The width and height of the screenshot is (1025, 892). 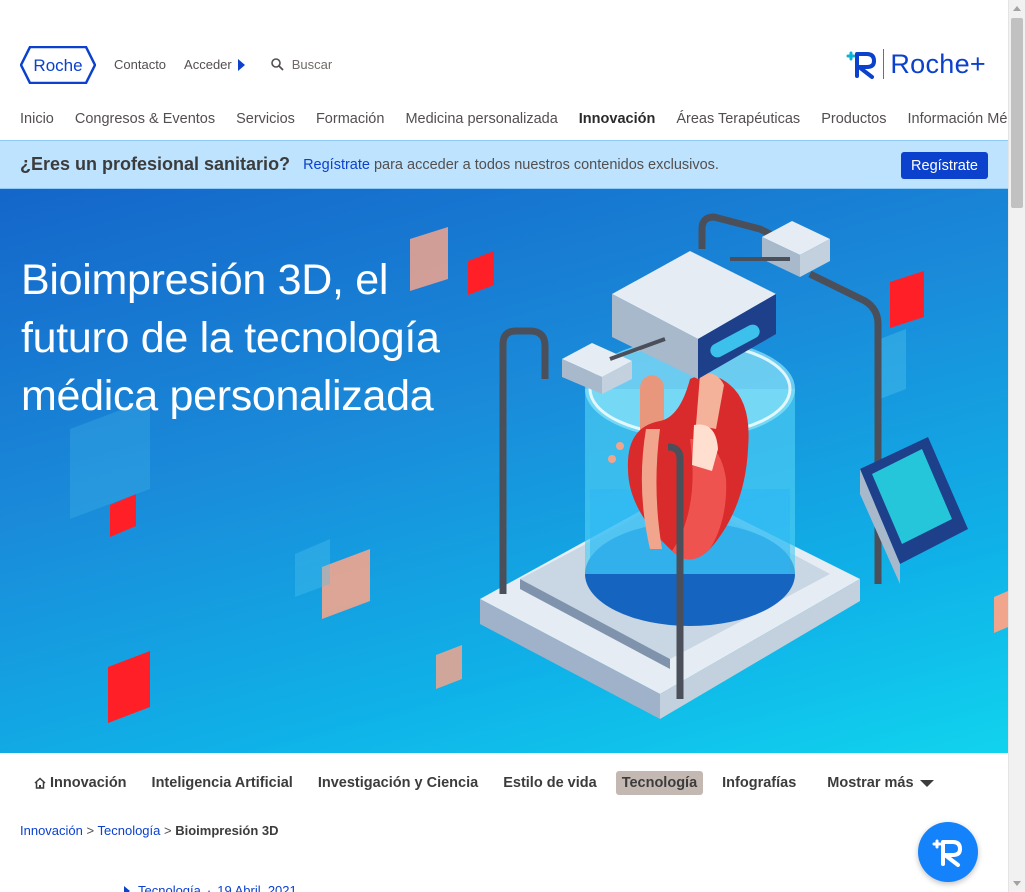 I want to click on breadcrumb-tecnologia: Tecnología, so click(x=129, y=830).